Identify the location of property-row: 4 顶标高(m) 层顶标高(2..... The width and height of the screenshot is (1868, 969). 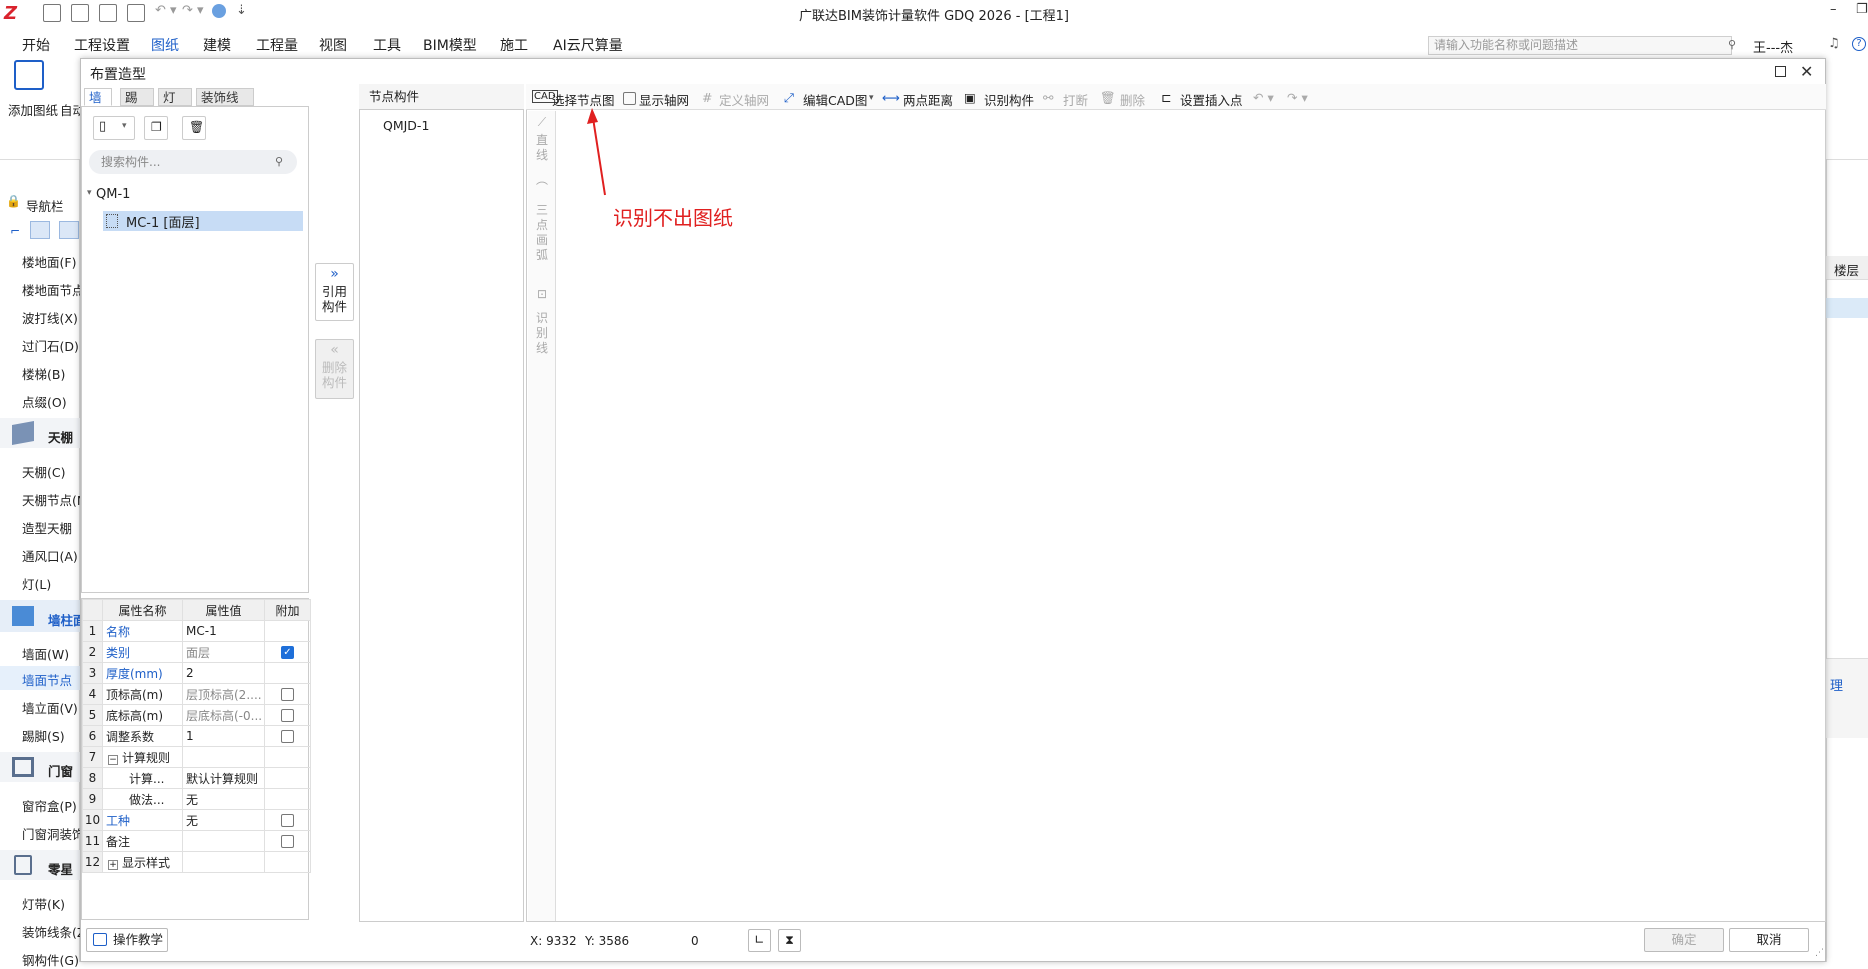
(196, 694).